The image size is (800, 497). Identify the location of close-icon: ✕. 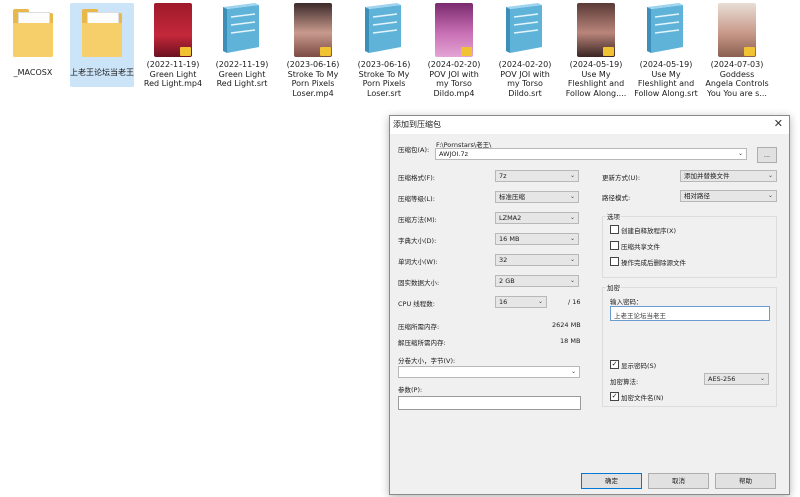
(778, 123).